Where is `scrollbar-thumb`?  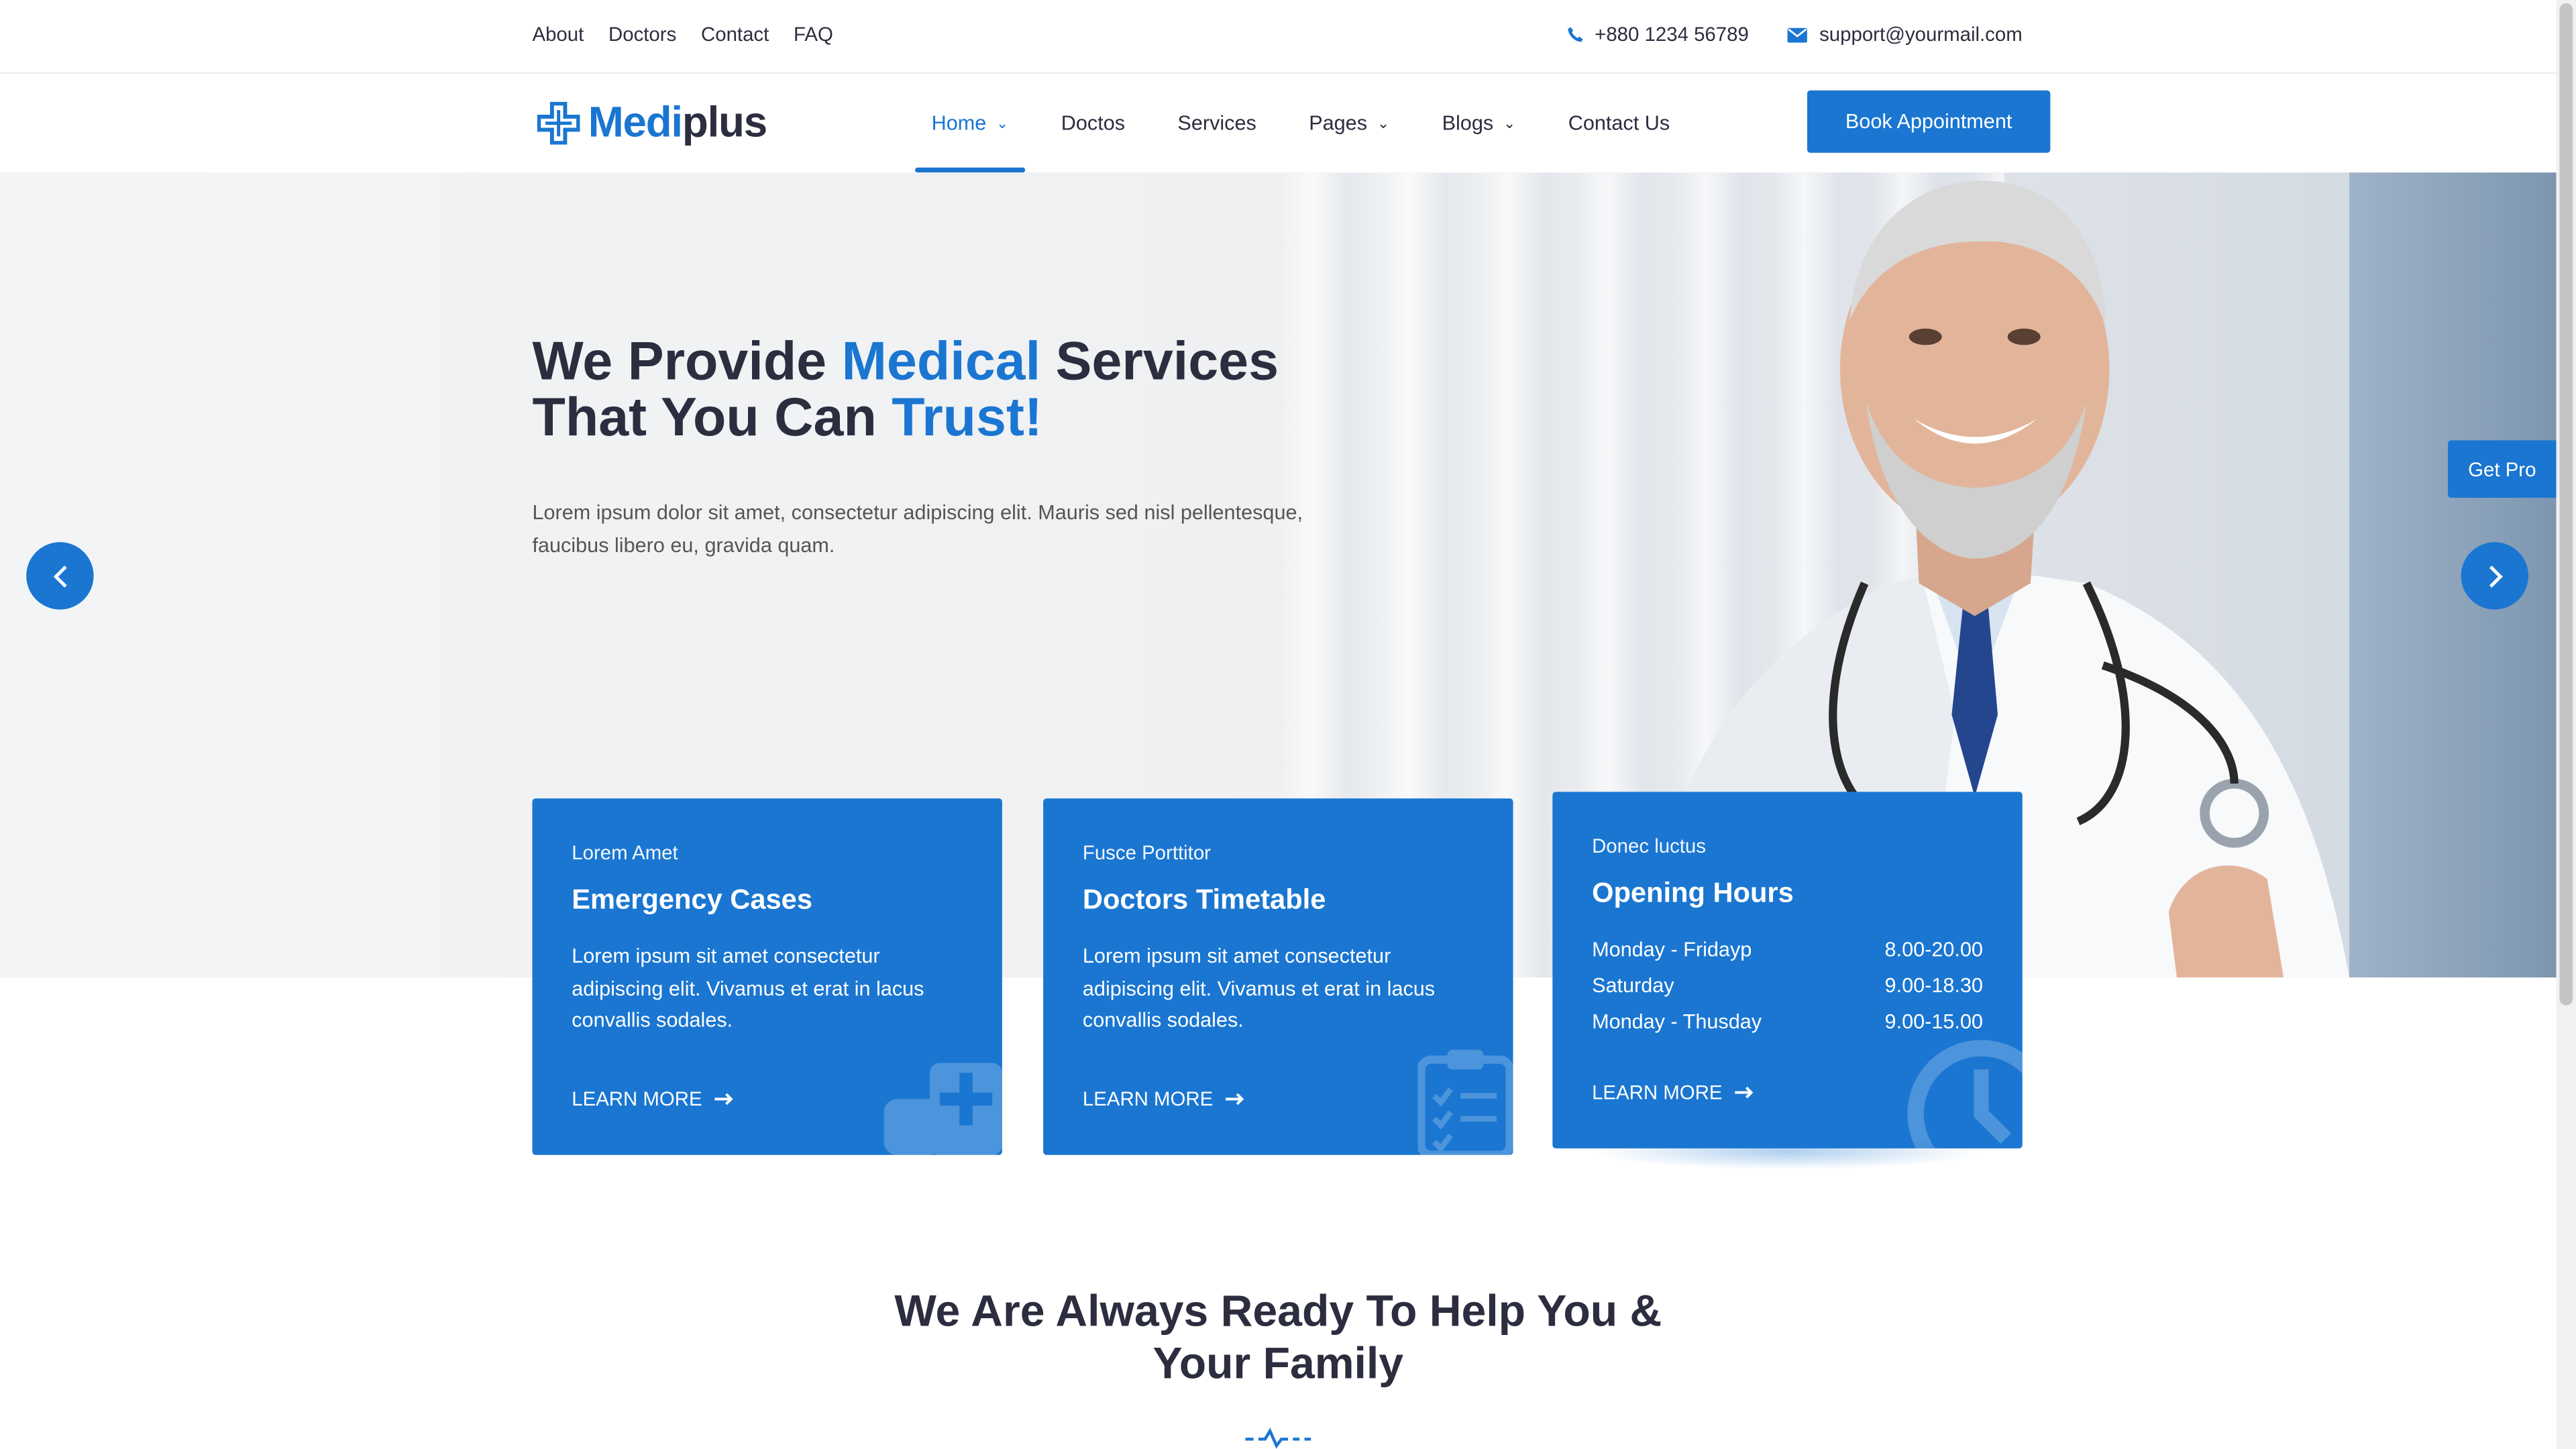 scrollbar-thumb is located at coordinates (2566, 504).